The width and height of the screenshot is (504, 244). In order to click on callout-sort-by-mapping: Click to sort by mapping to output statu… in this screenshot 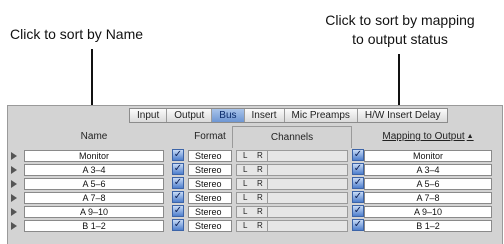, I will do `click(400, 30)`.